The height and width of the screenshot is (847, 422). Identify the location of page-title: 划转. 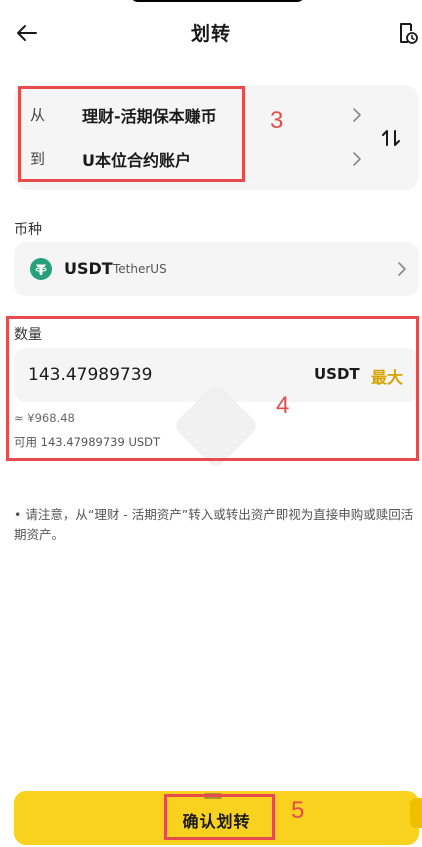
(210, 34).